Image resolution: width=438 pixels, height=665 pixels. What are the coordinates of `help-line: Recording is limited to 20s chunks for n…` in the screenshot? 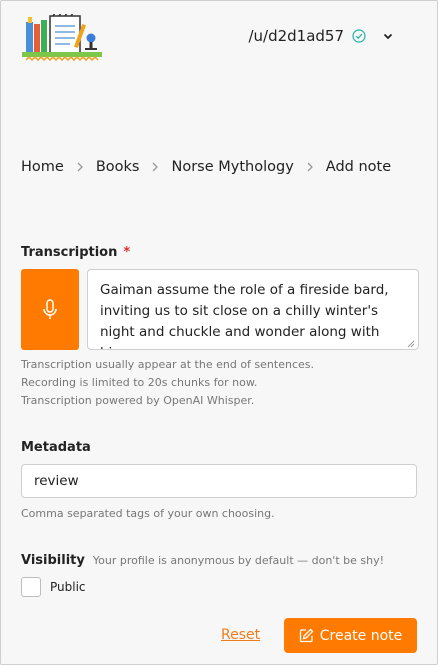 It's located at (139, 382).